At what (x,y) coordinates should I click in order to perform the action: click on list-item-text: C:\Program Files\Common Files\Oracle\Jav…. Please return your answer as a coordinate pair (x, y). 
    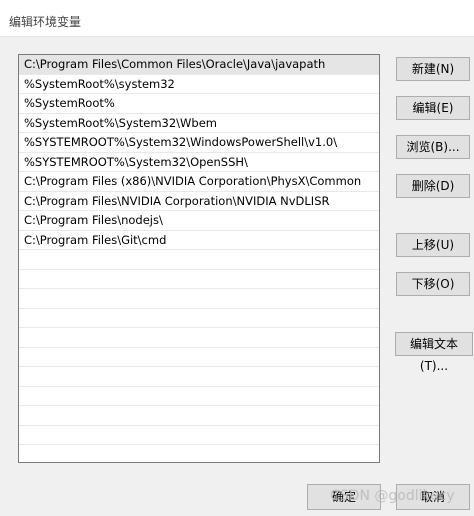
    Looking at the image, I should click on (175, 64).